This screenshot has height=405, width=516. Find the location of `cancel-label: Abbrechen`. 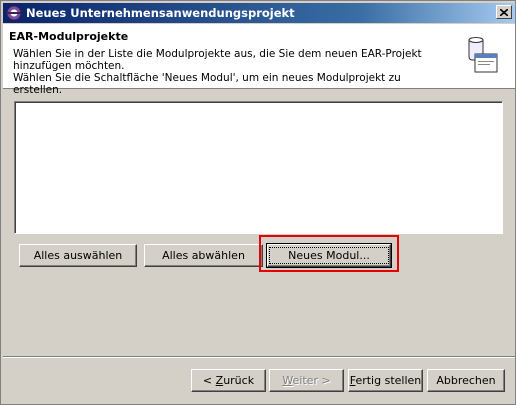

cancel-label: Abbrechen is located at coordinates (466, 380).